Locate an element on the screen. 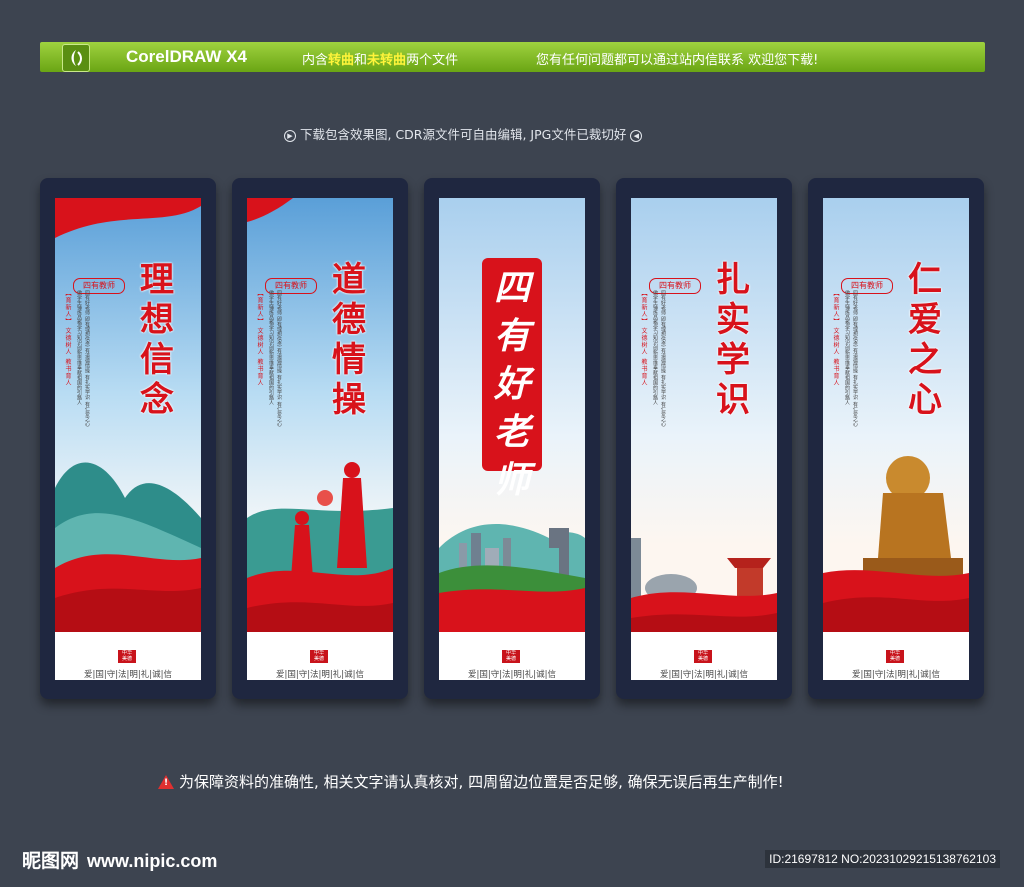 The height and width of the screenshot is (887, 1024). play-left-icon: ◀ is located at coordinates (636, 136).